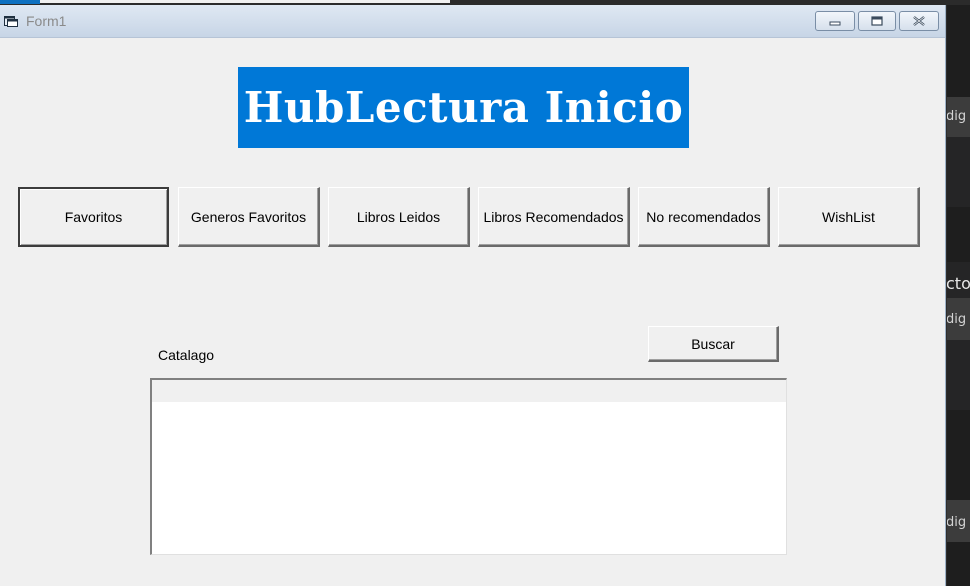  What do you see at coordinates (835, 23) in the screenshot?
I see `minimize-icon` at bounding box center [835, 23].